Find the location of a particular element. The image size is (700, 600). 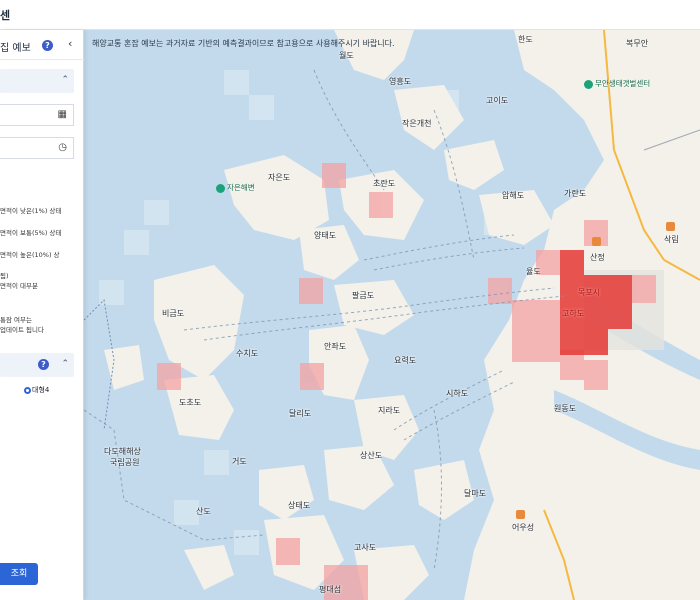

panel-title: 집 예보 is located at coordinates (15, 48).